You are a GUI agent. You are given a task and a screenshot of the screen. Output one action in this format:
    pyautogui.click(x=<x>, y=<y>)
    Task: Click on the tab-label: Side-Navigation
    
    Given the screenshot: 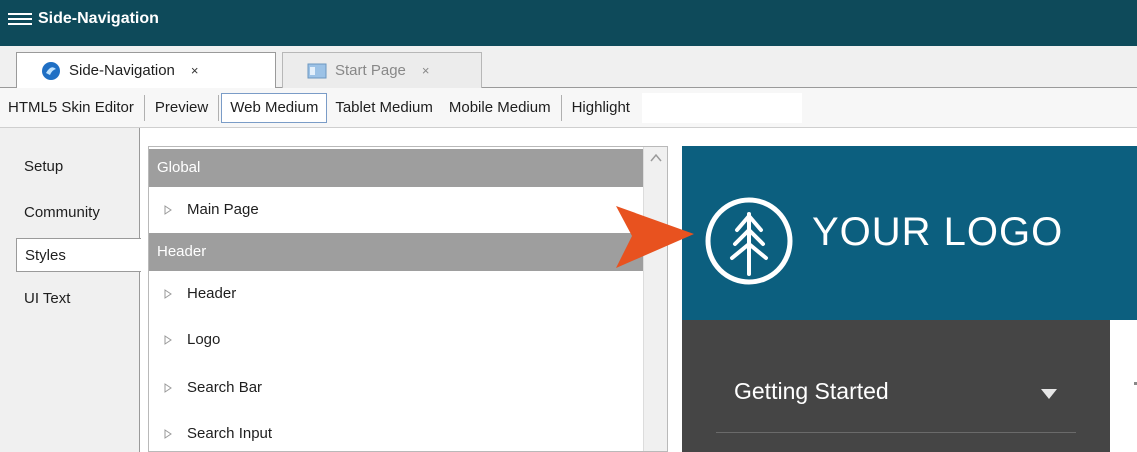 What is the action you would take?
    pyautogui.click(x=122, y=70)
    